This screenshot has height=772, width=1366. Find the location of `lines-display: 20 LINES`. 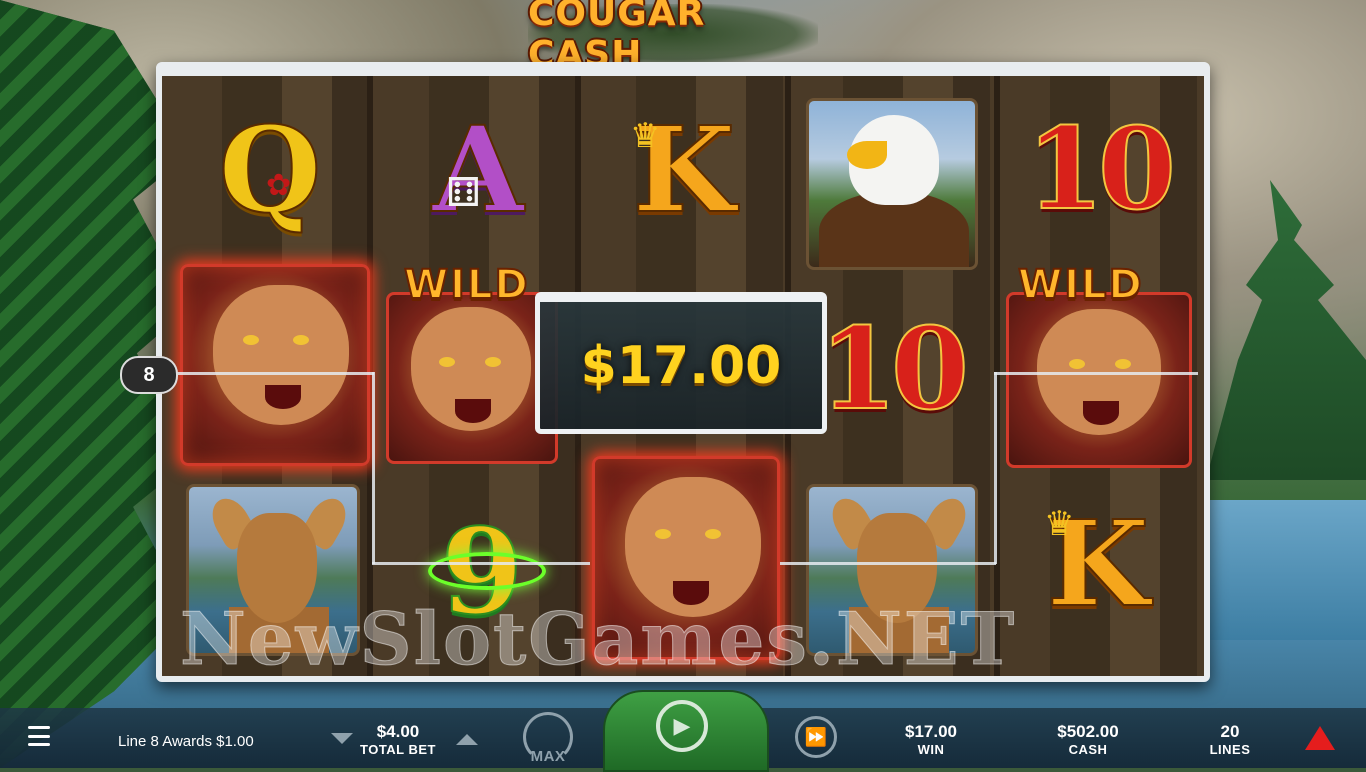

lines-display: 20 LINES is located at coordinates (1230, 739).